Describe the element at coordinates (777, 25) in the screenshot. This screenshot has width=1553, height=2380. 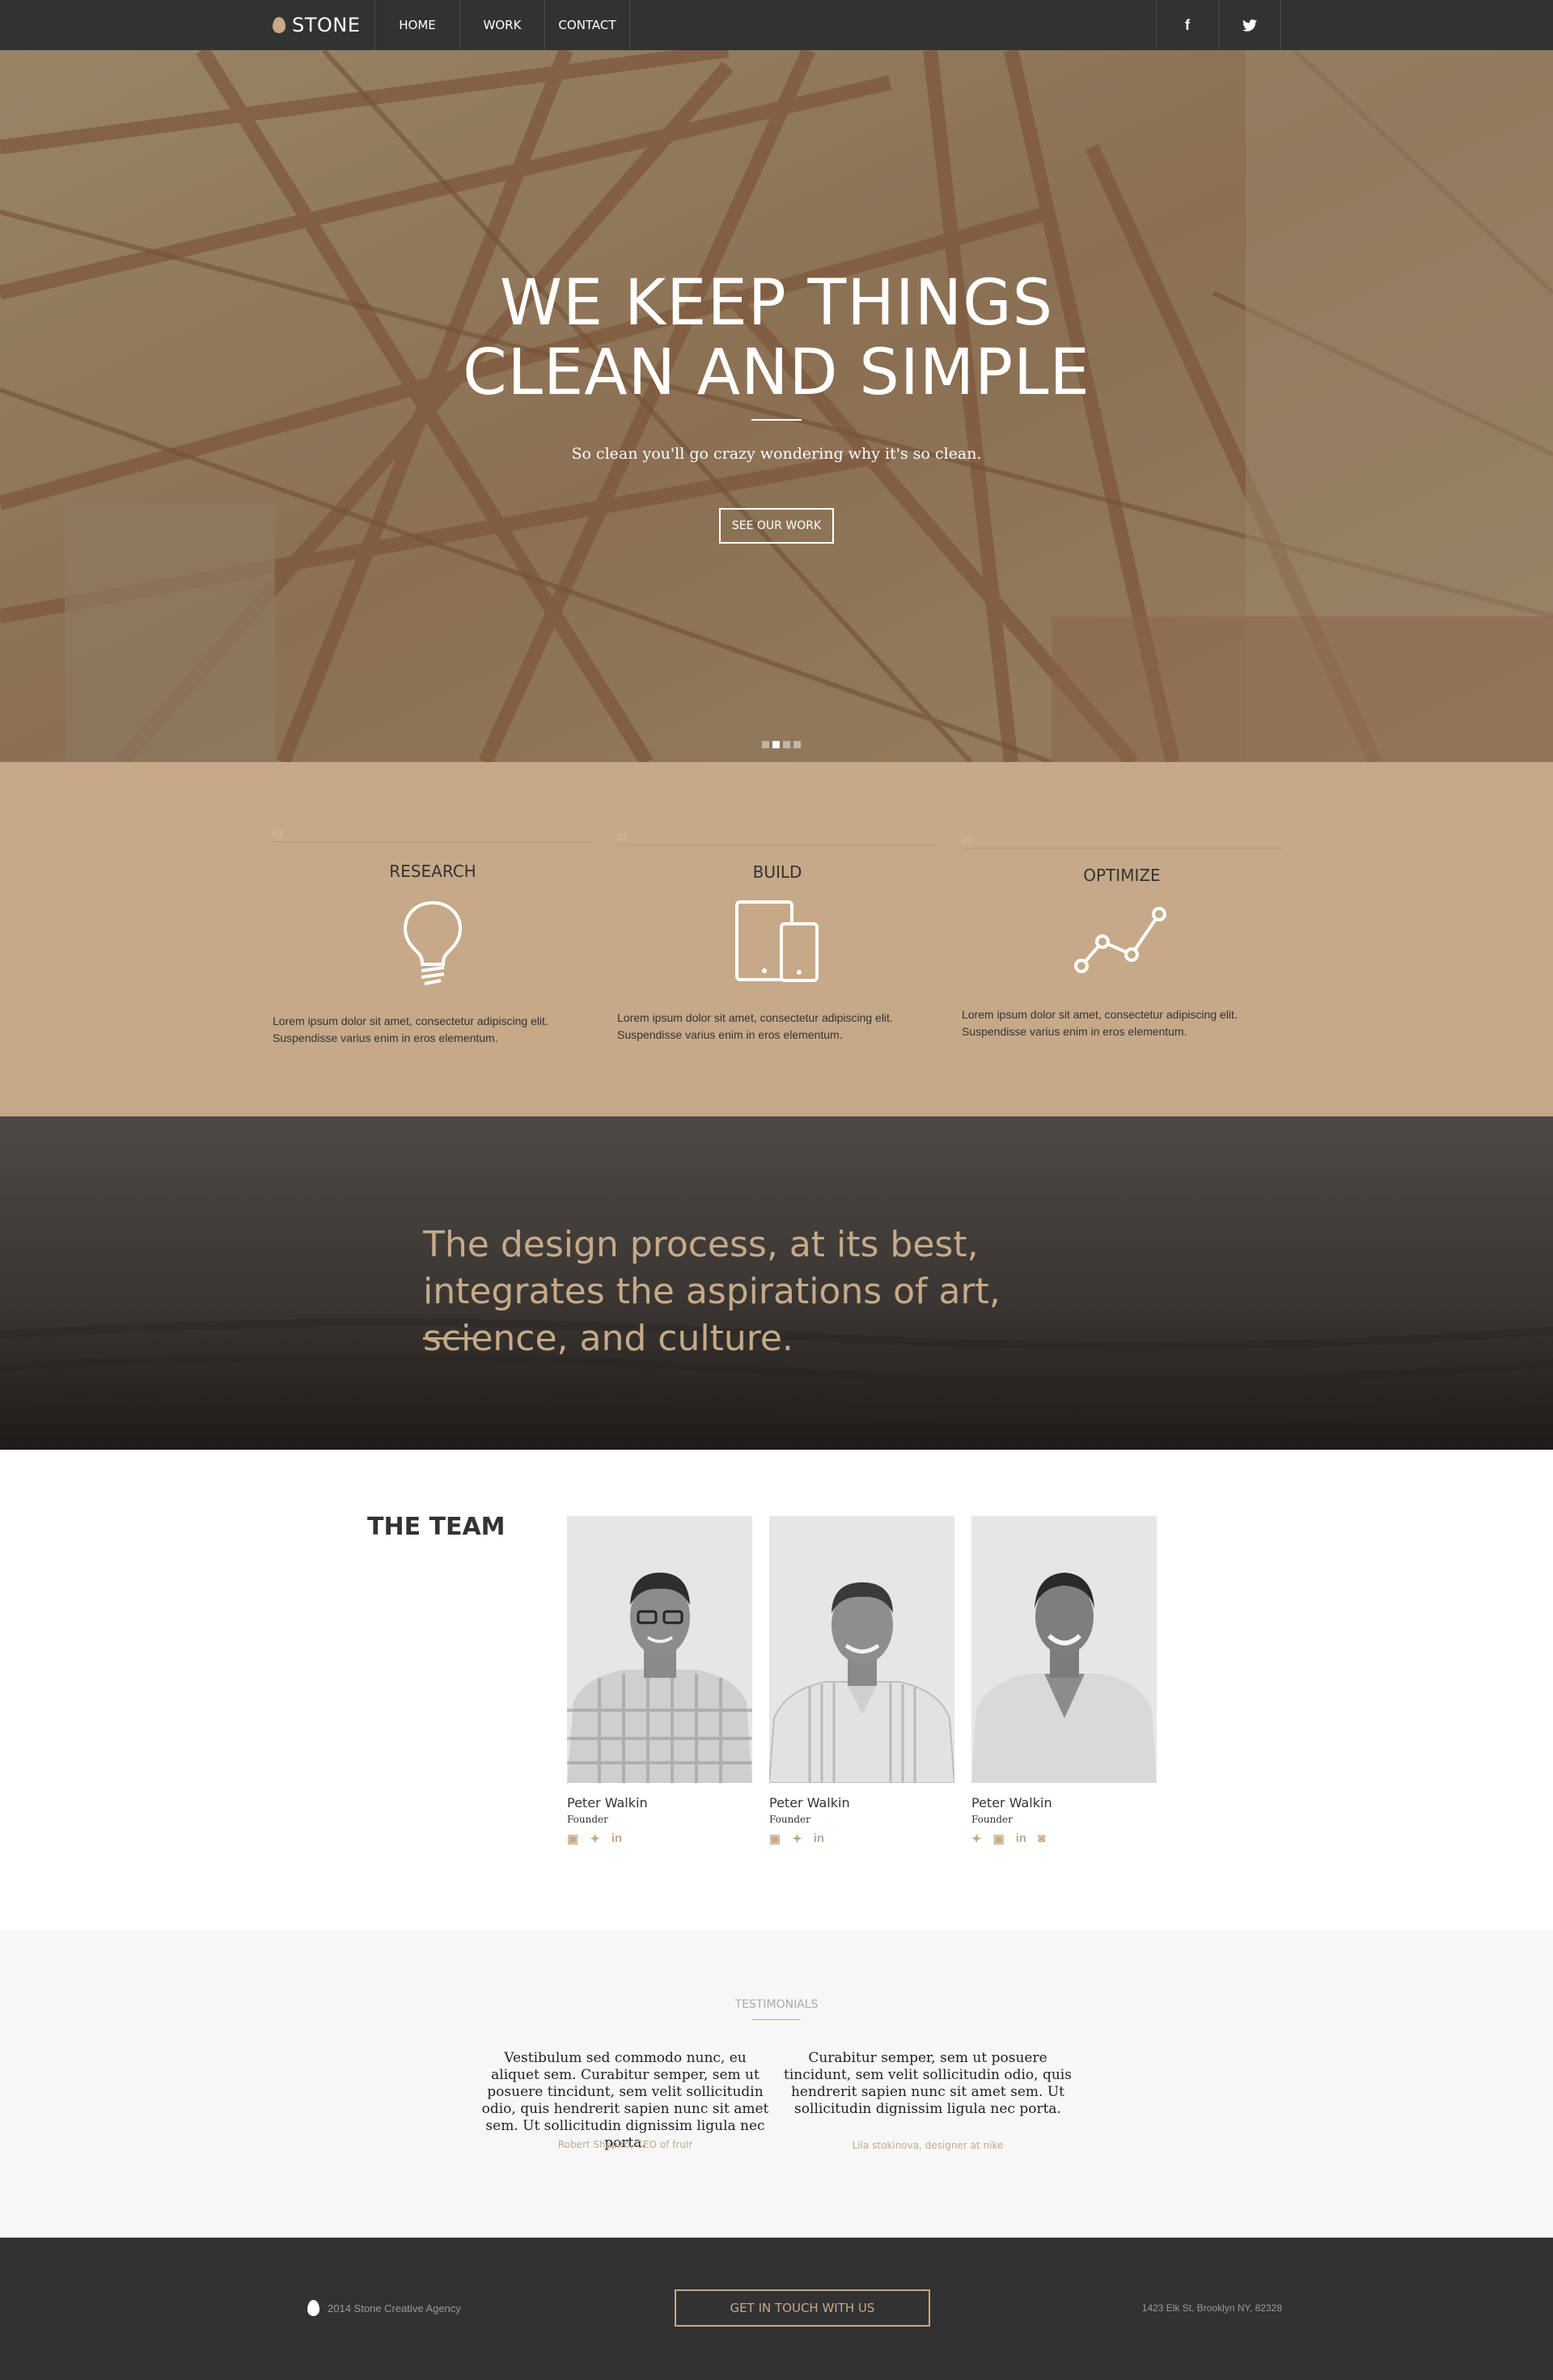
I see `top-nav: STONE HOME WORK CONTACT f` at that location.